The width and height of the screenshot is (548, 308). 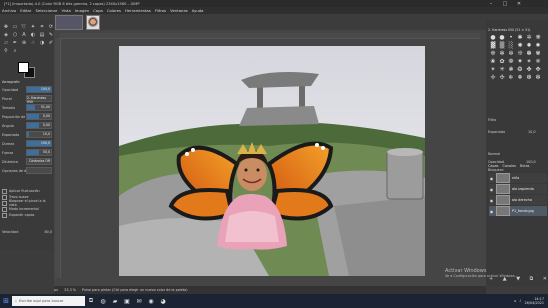 I want to click on brush-icon: ✣, so click(x=502, y=77).